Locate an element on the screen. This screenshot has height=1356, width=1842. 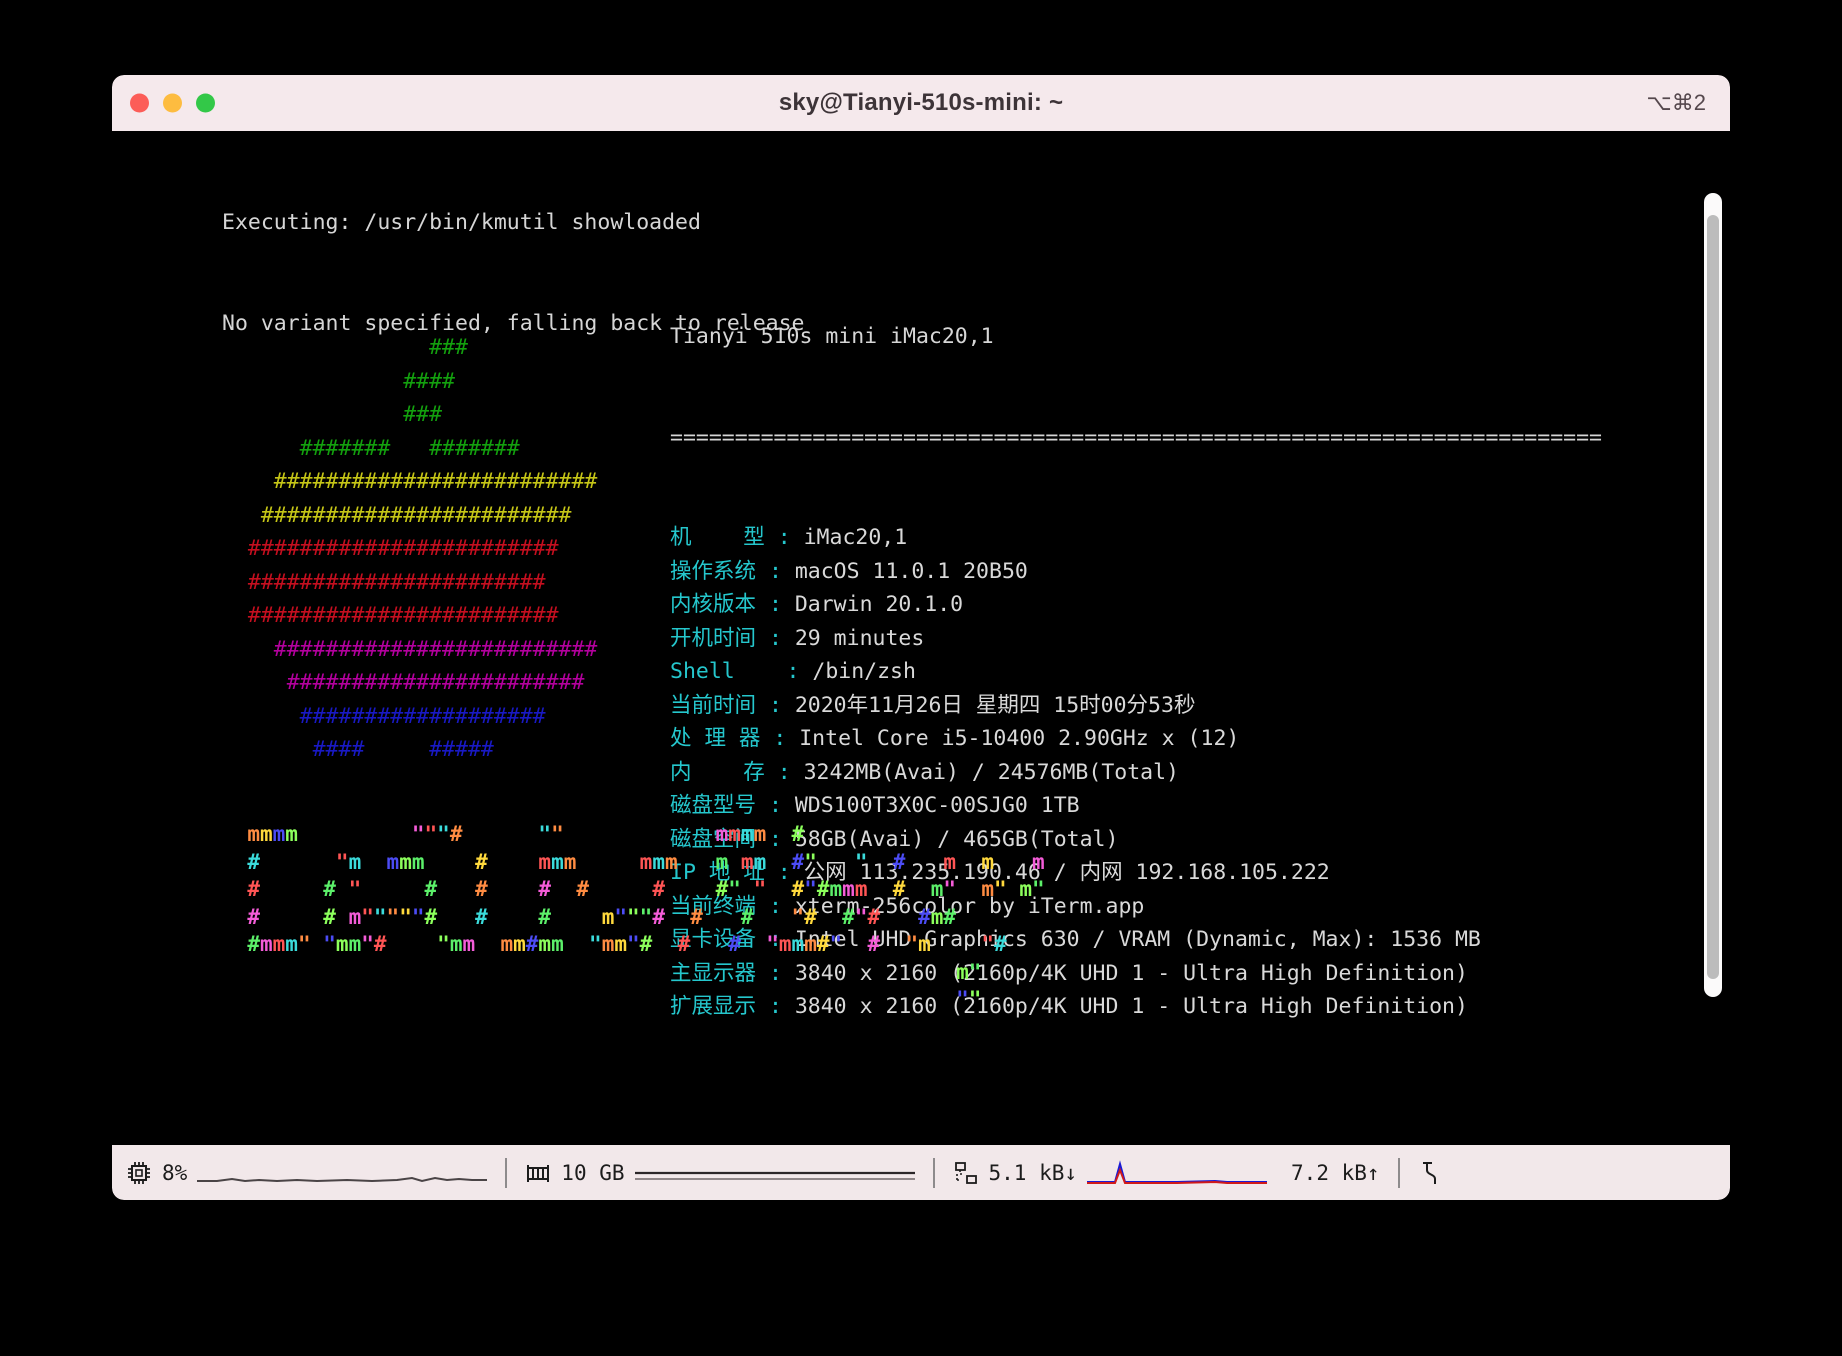
apple-art-line: ################### is located at coordinates (384, 716).